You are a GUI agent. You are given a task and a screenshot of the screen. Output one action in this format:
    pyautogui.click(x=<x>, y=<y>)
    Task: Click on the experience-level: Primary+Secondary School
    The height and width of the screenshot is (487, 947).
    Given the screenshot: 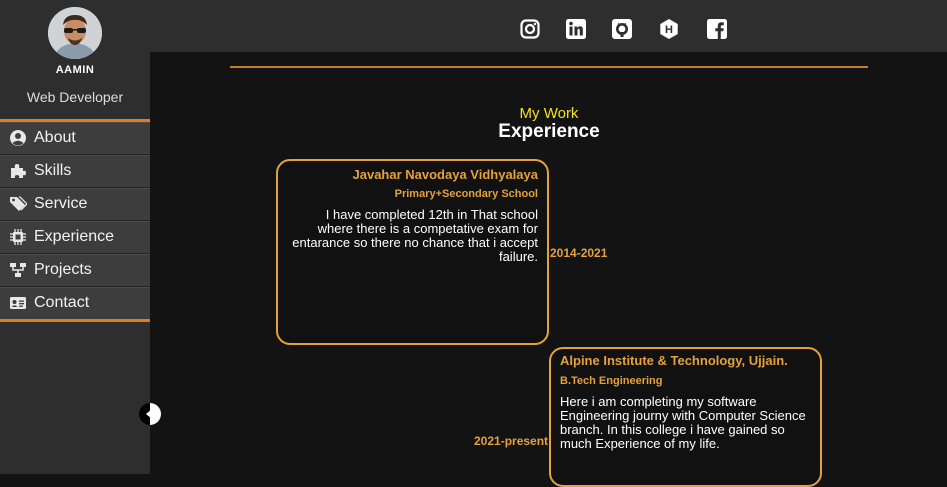 What is the action you would take?
    pyautogui.click(x=466, y=194)
    